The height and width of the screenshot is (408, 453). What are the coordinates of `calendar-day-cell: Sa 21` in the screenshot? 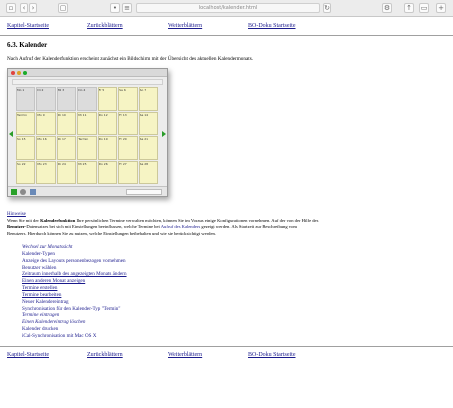 It's located at (148, 148).